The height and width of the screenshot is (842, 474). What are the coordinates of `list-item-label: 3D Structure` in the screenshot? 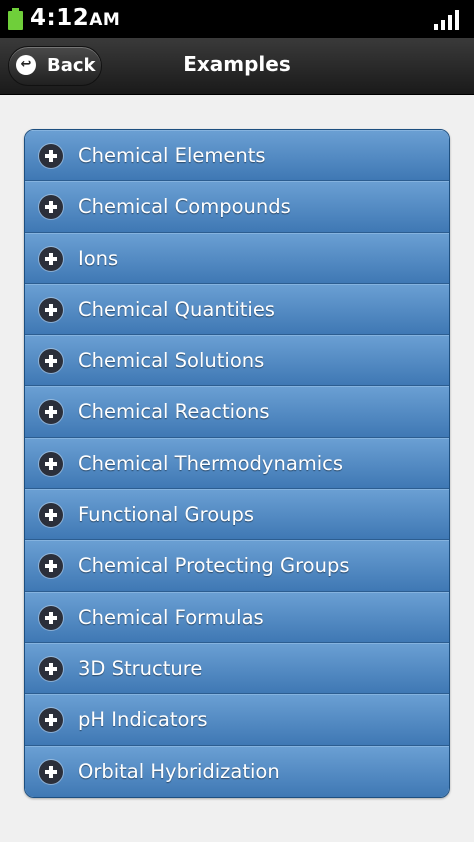 It's located at (140, 668).